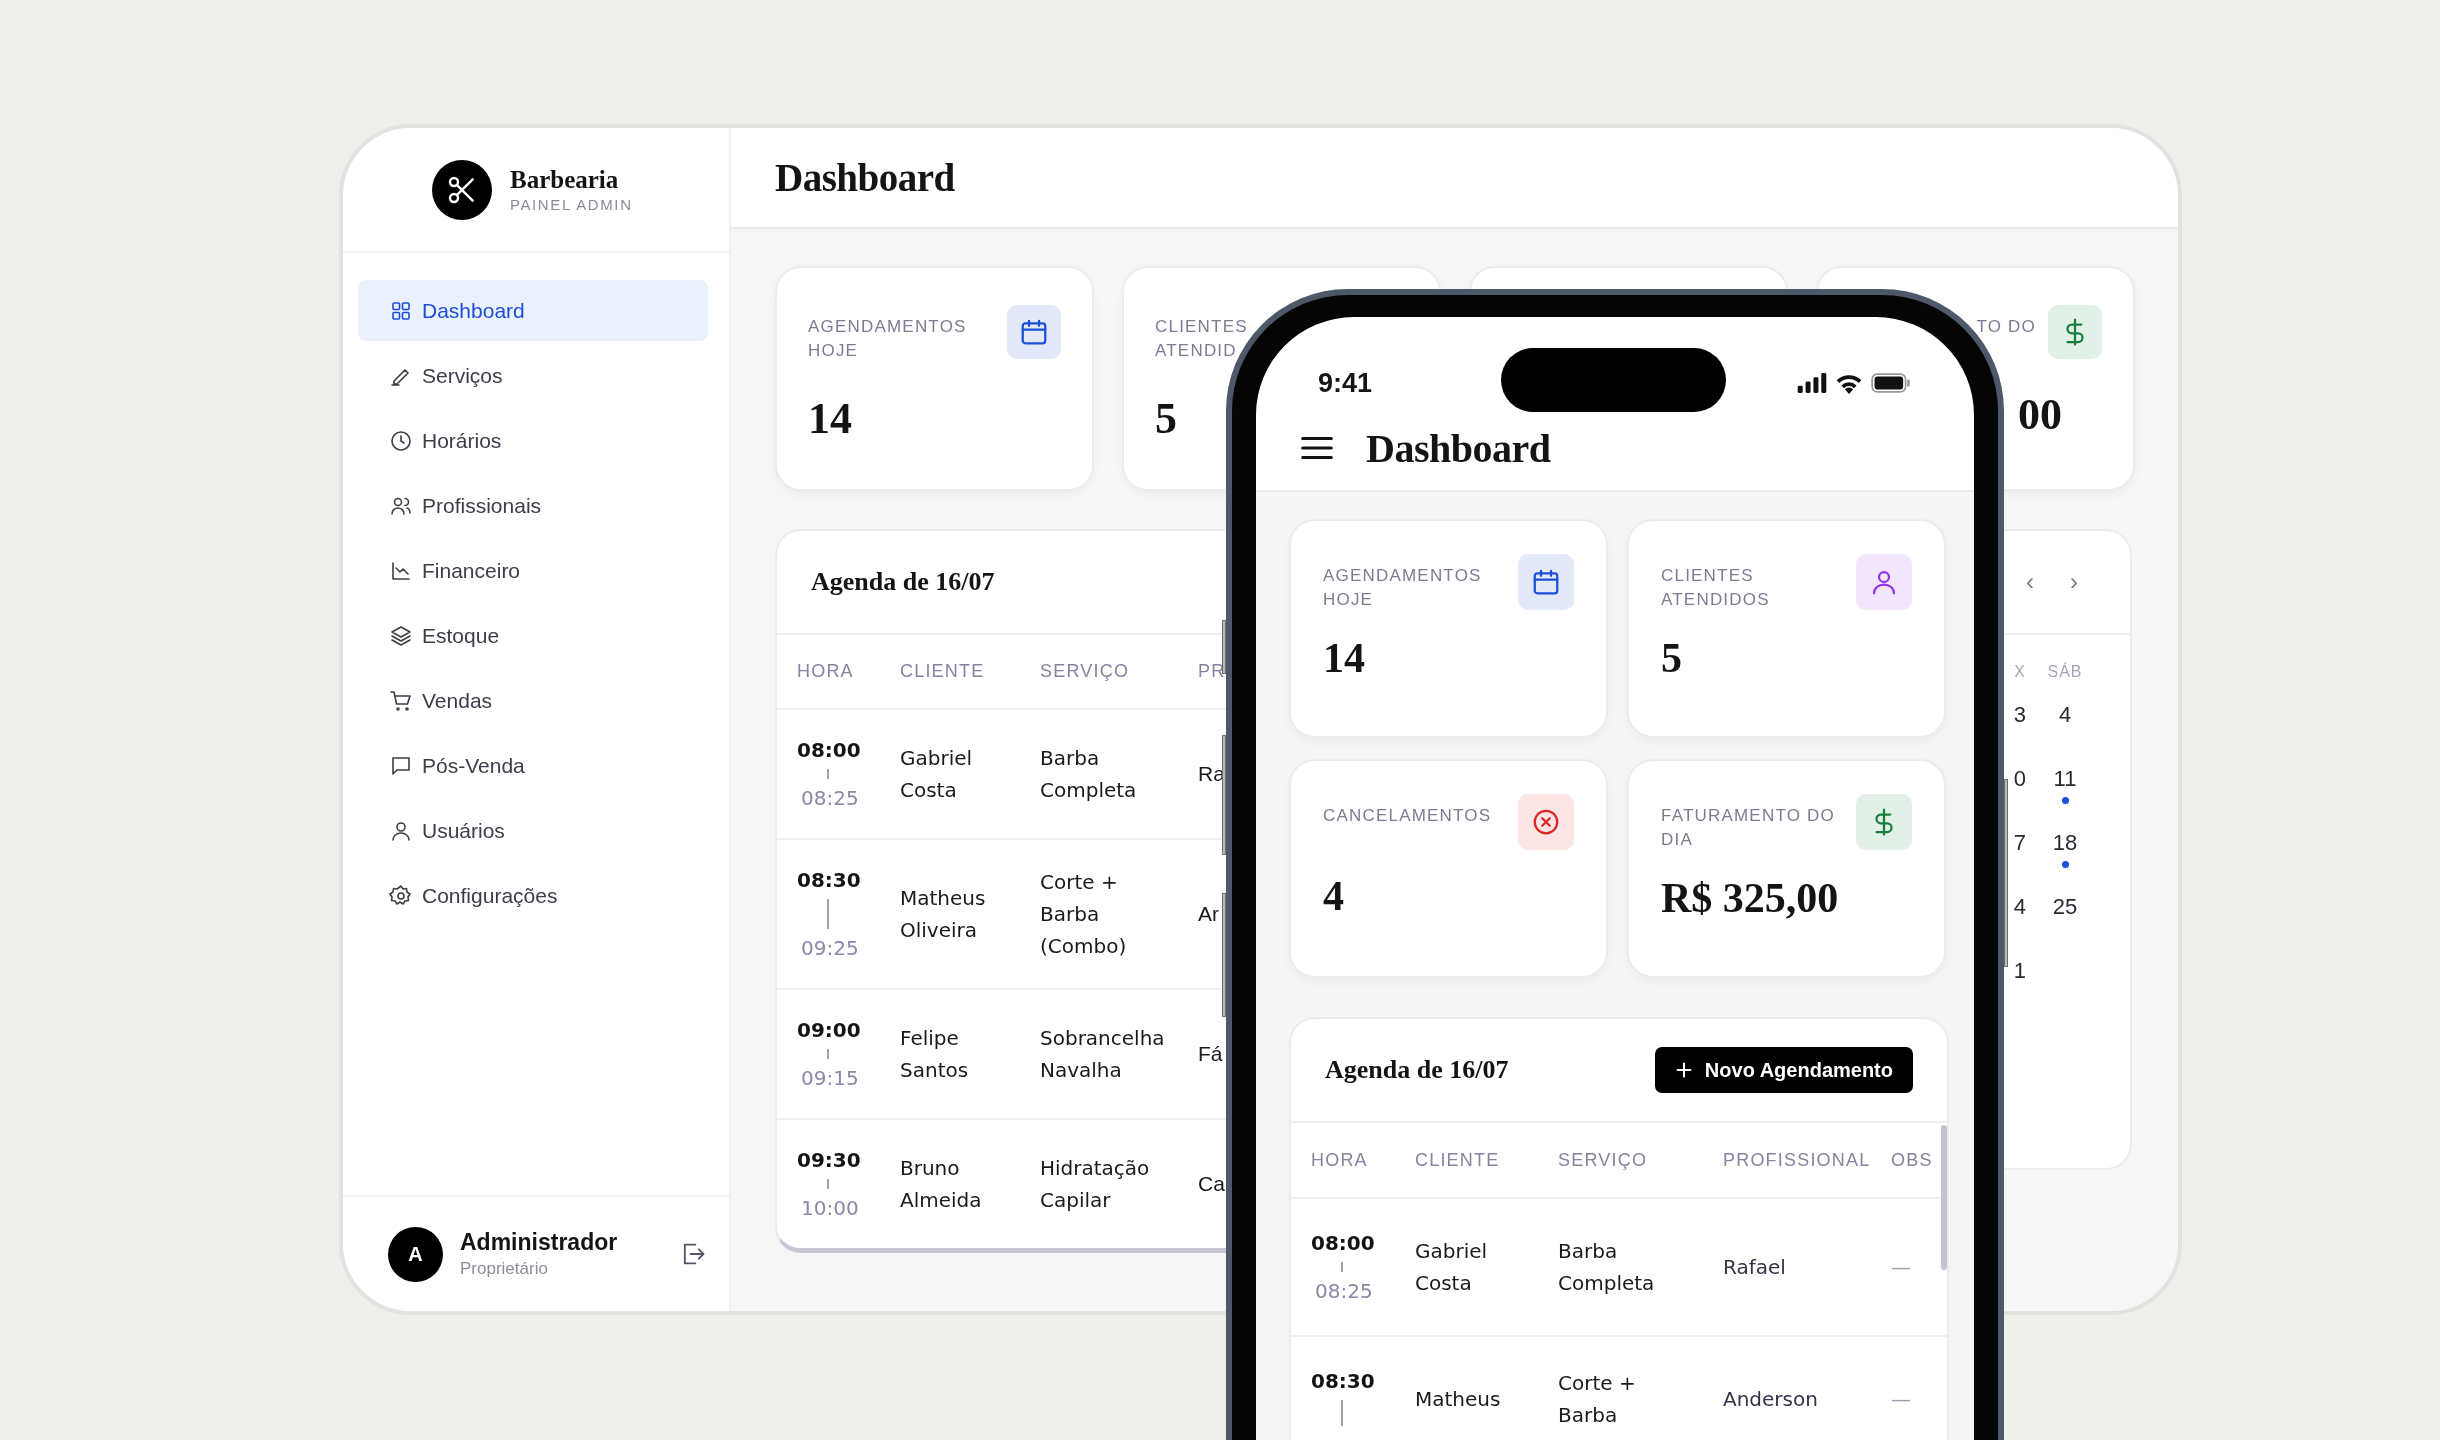  I want to click on battery-icon, so click(1891, 383).